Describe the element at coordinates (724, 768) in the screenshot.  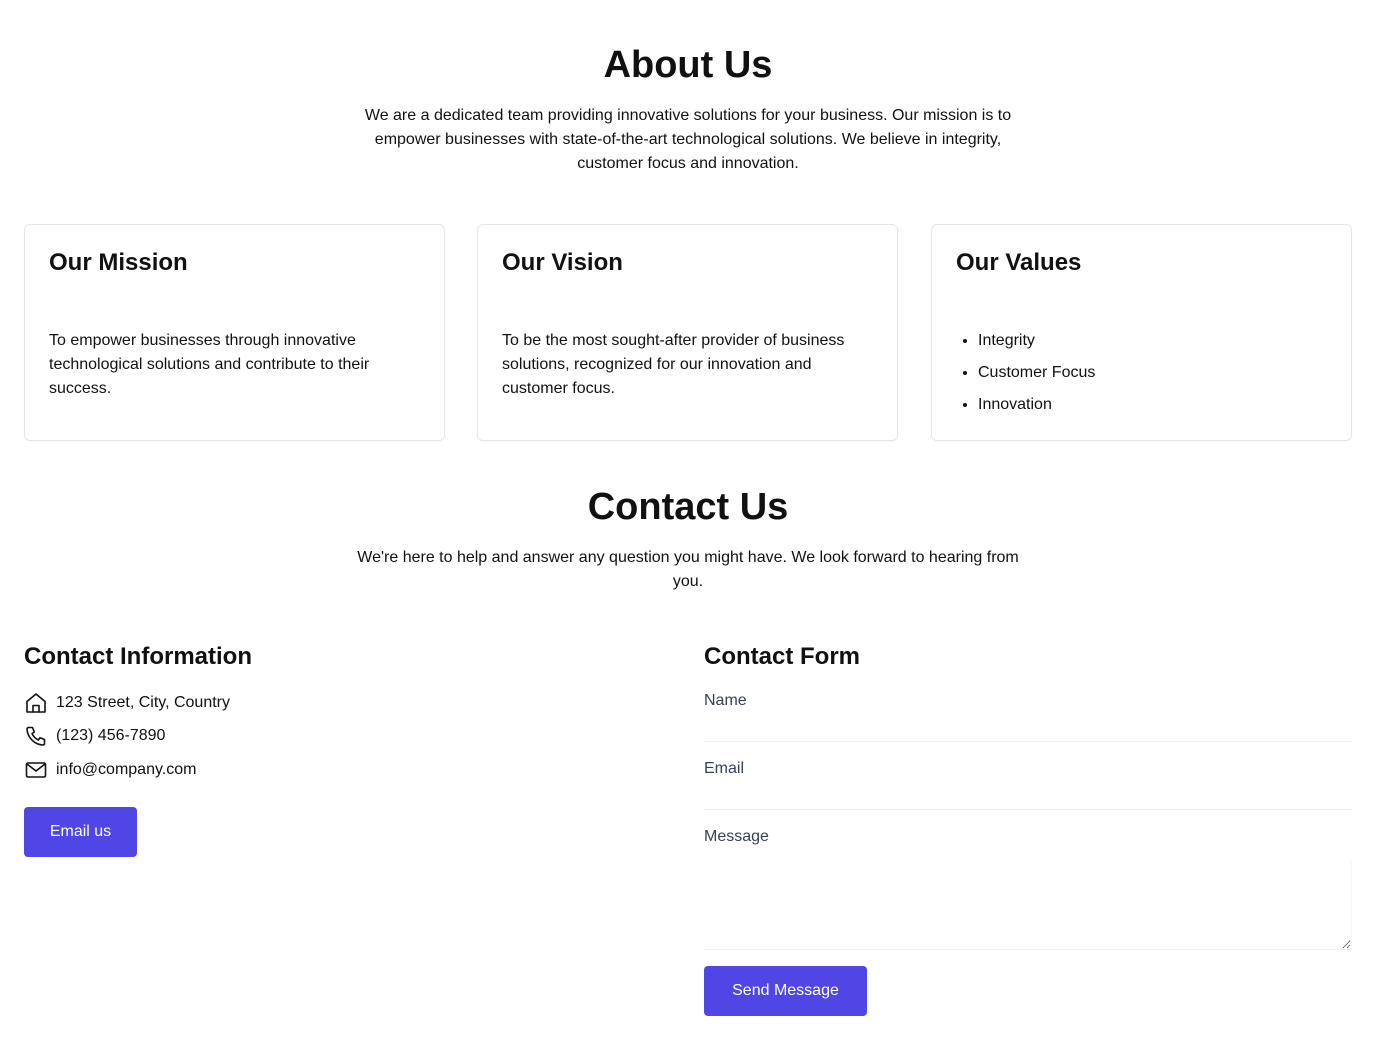
I see `email-label: Email` at that location.